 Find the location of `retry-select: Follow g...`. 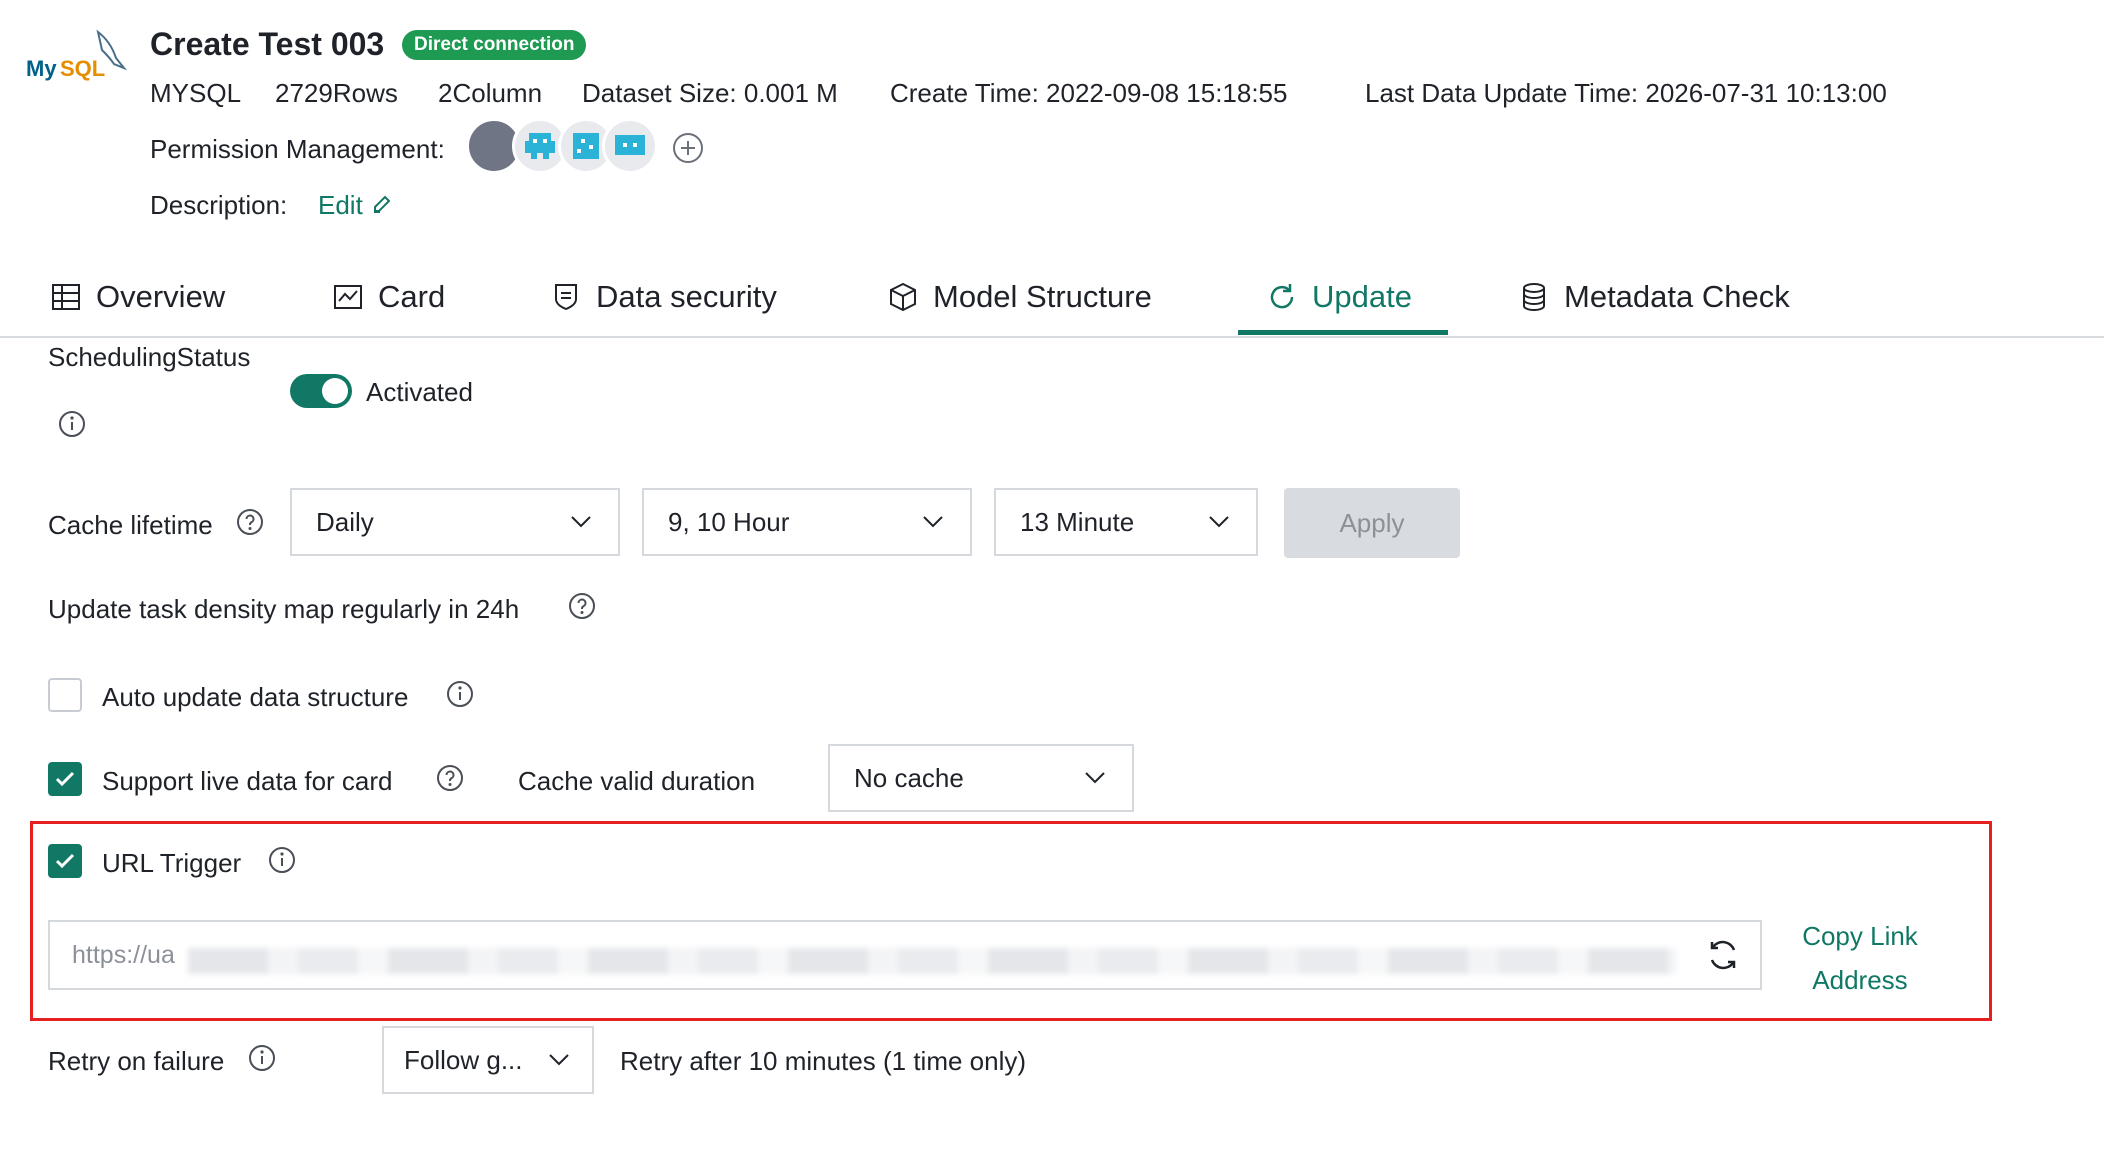

retry-select: Follow g... is located at coordinates (488, 1060).